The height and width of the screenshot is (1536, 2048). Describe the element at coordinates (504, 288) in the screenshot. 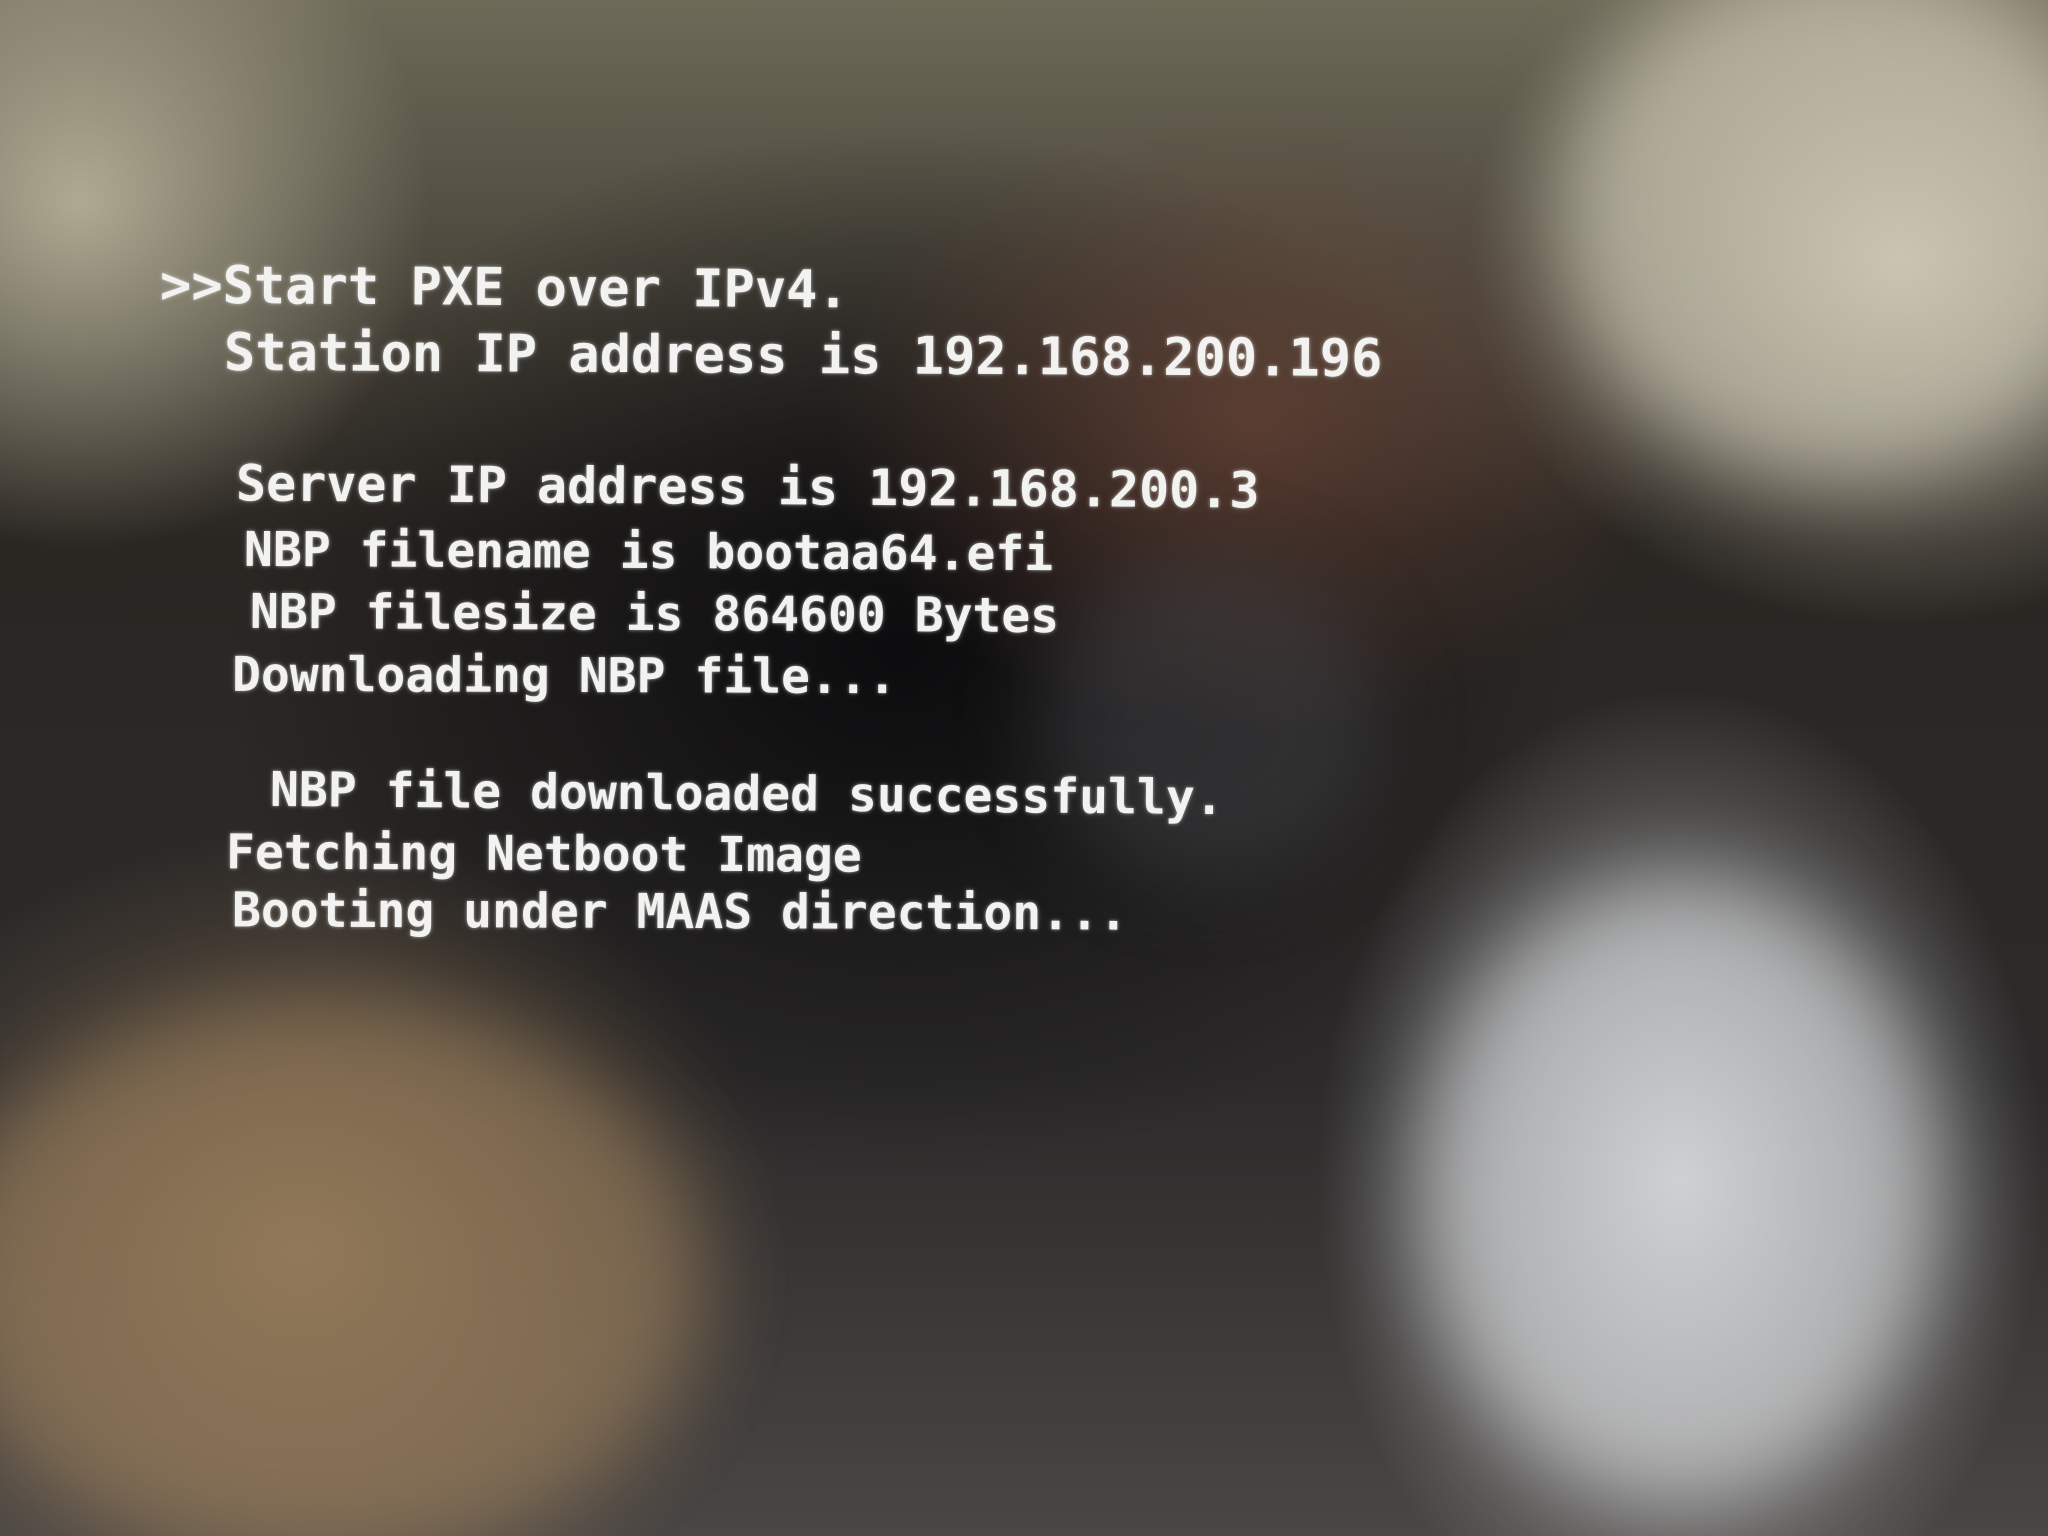

I see `console-line-start-pxe: >>Start PXE over IPv4.` at that location.